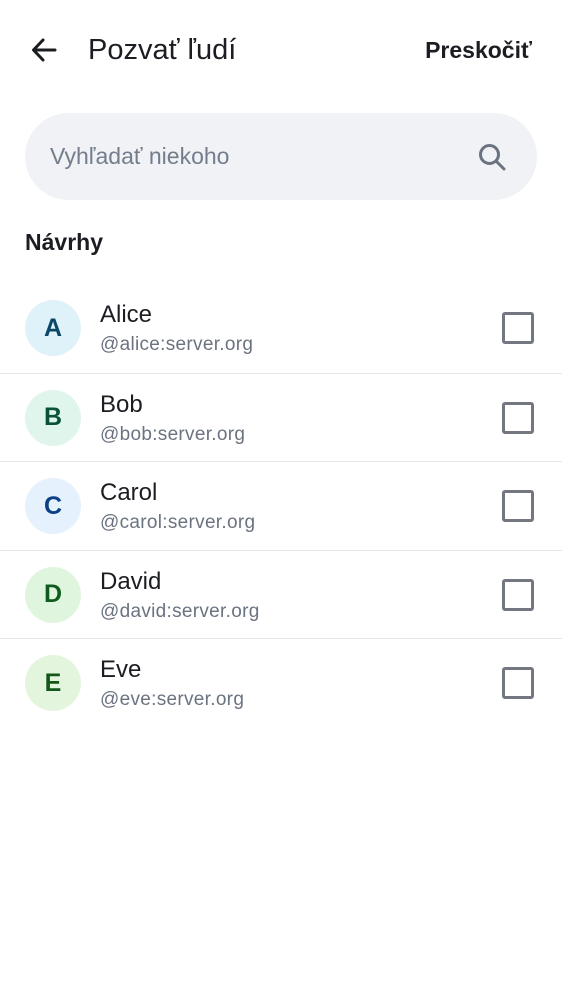 Image resolution: width=562 pixels, height=1000 pixels. I want to click on back-button, so click(44, 50).